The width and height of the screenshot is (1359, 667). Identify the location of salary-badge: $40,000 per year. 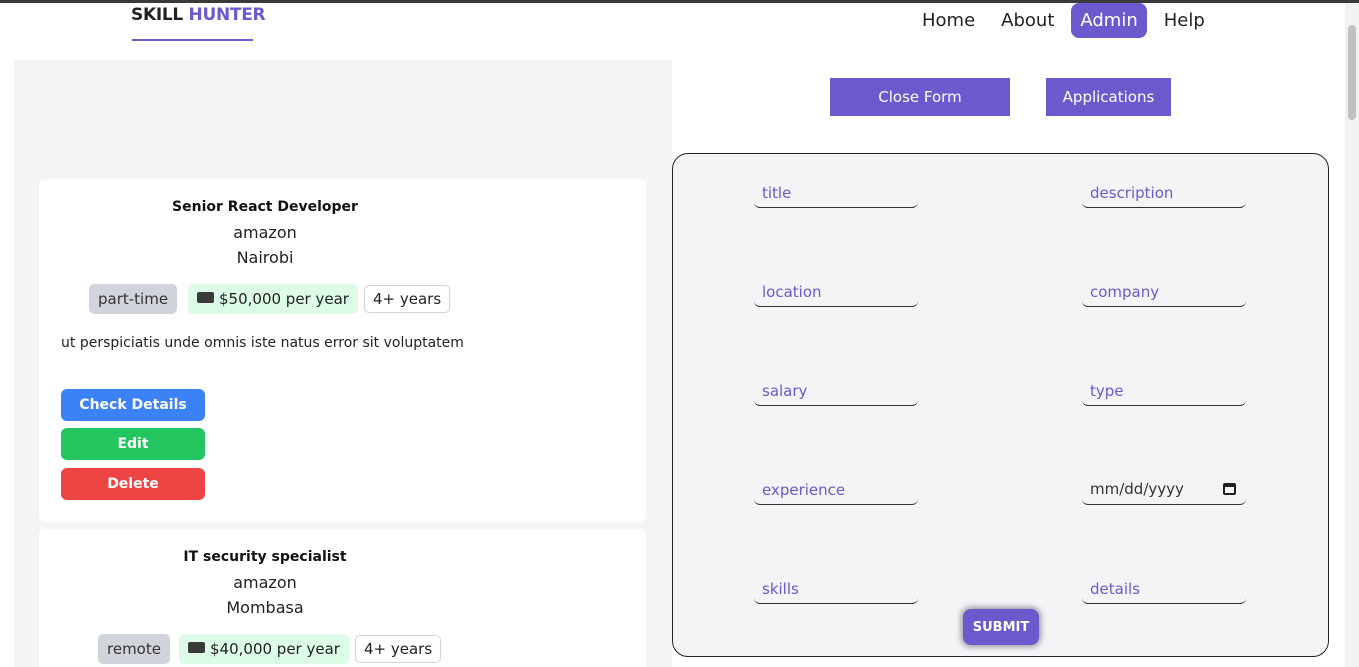
(264, 649).